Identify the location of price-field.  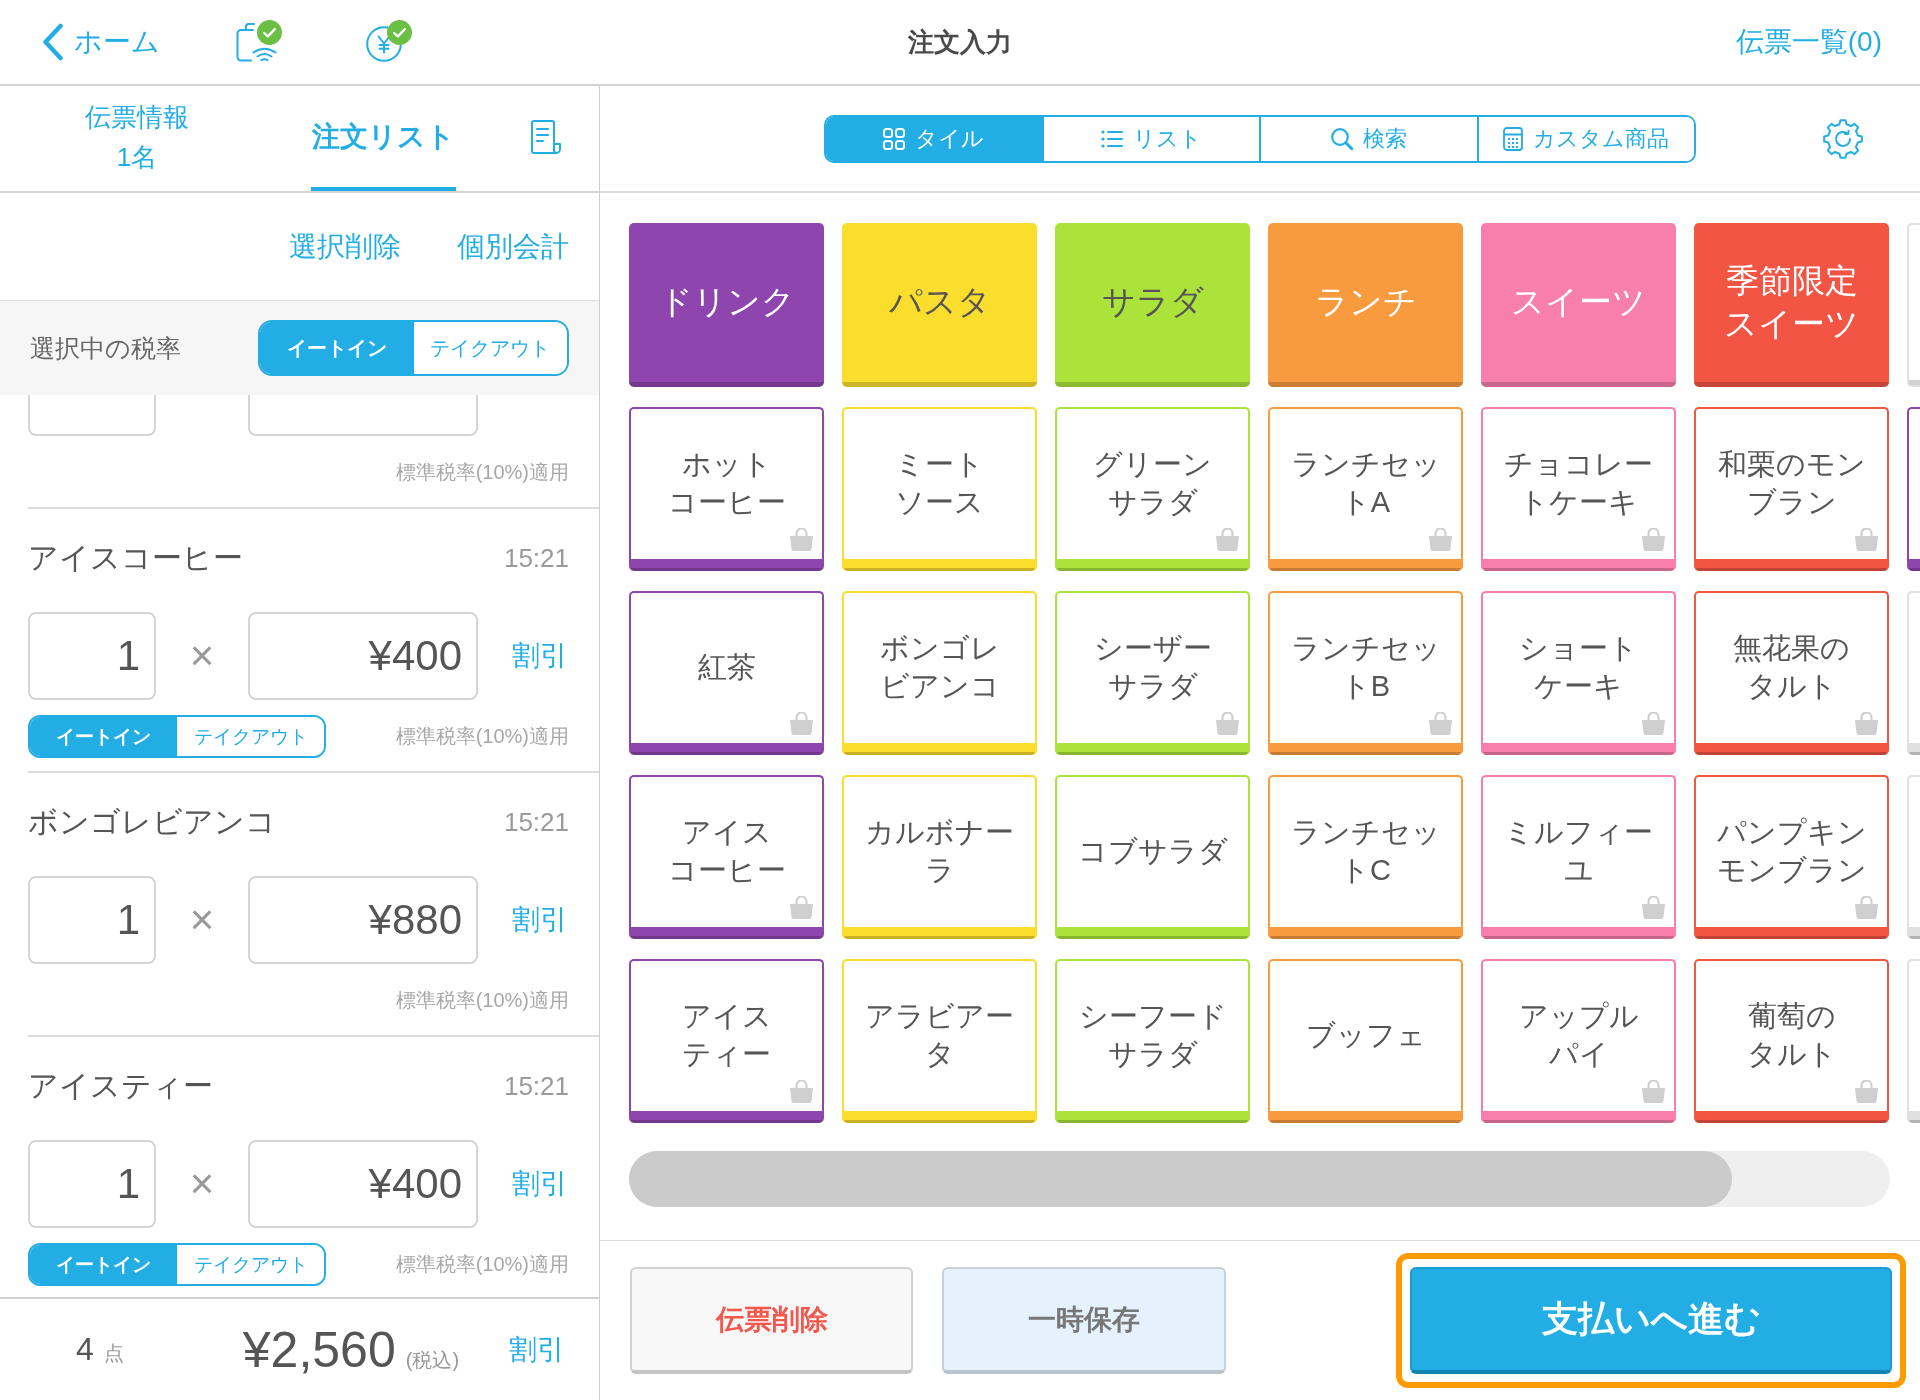
(363, 415).